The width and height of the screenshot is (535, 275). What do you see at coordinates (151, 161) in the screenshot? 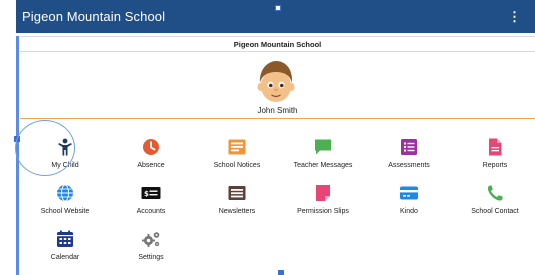
I see `tile-absence: Absence` at bounding box center [151, 161].